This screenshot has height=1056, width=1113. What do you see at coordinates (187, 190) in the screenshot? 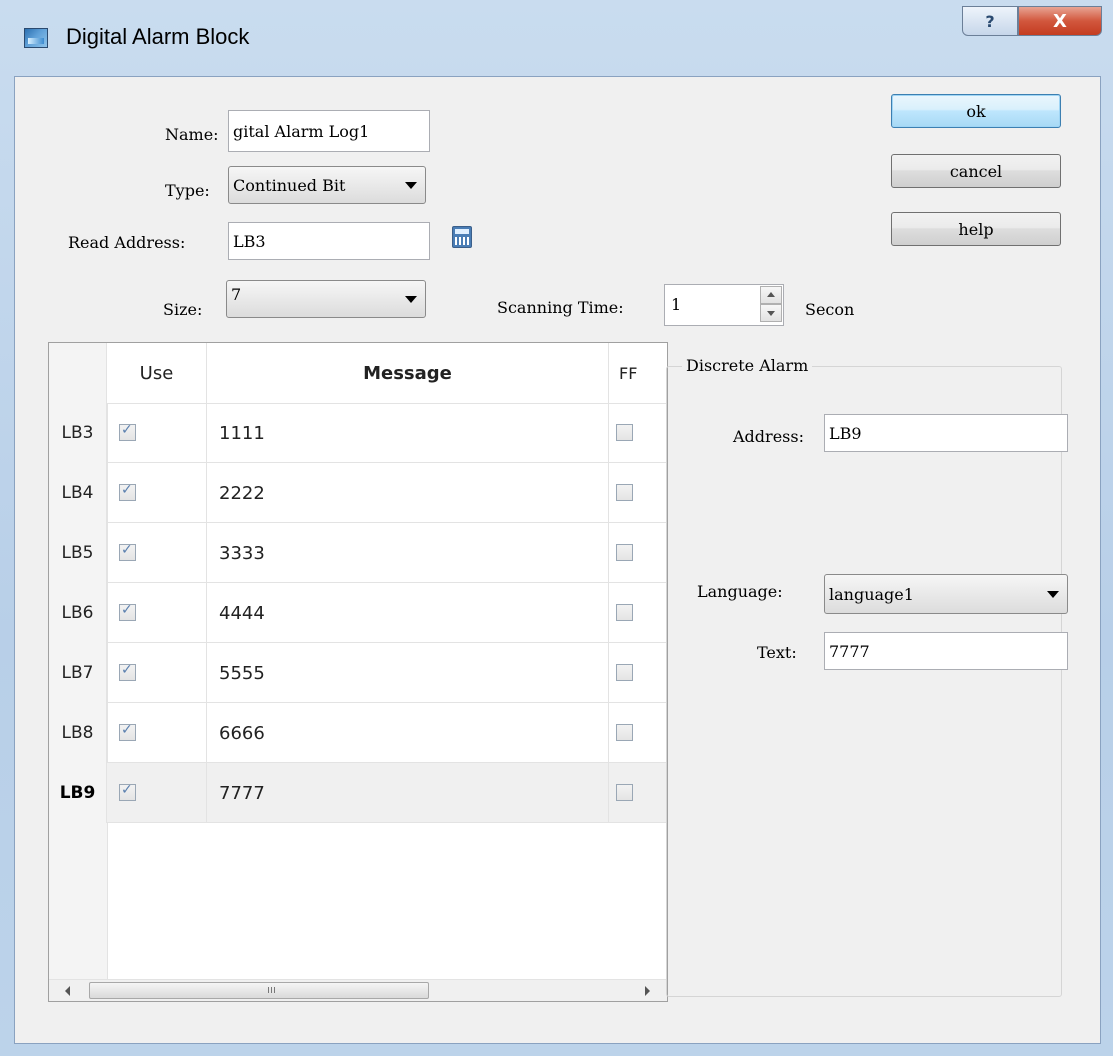
I see `type-label: Type:` at bounding box center [187, 190].